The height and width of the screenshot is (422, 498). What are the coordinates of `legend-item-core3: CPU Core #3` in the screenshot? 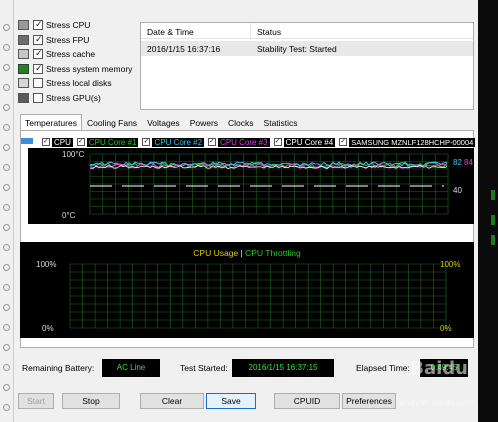 It's located at (239, 142).